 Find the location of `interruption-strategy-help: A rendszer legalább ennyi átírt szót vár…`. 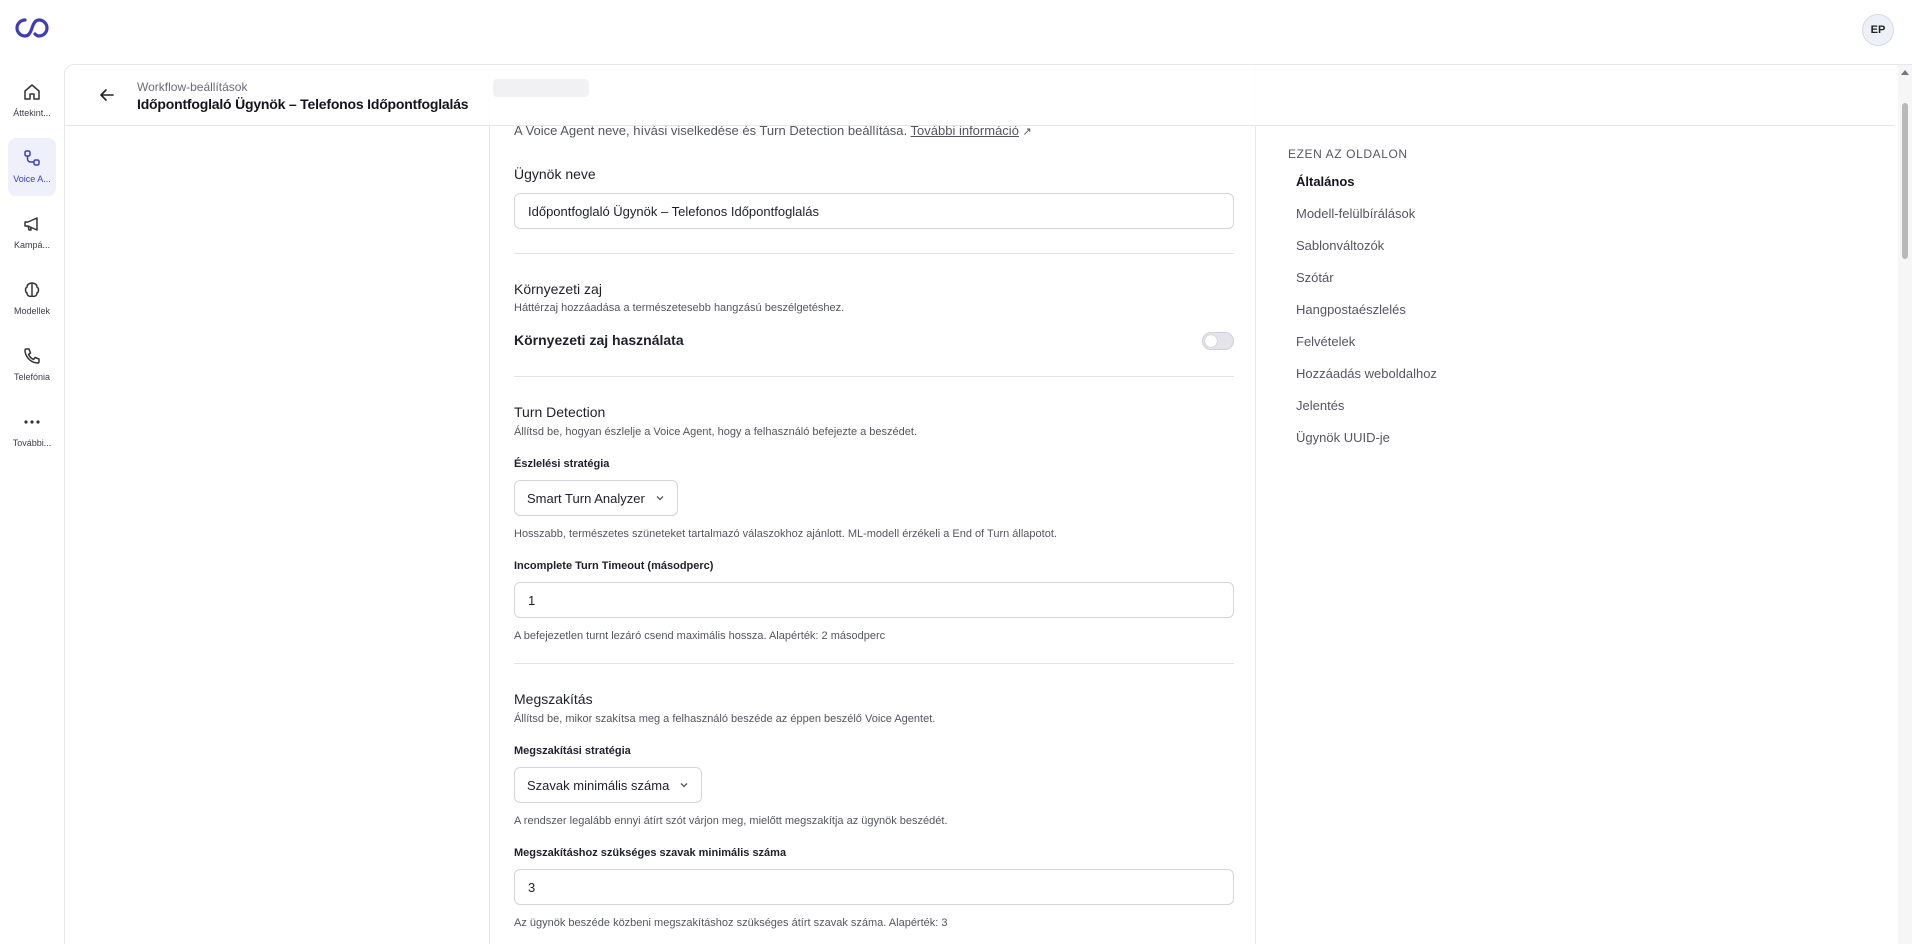

interruption-strategy-help: A rendszer legalább ennyi átírt szót vár… is located at coordinates (731, 821).